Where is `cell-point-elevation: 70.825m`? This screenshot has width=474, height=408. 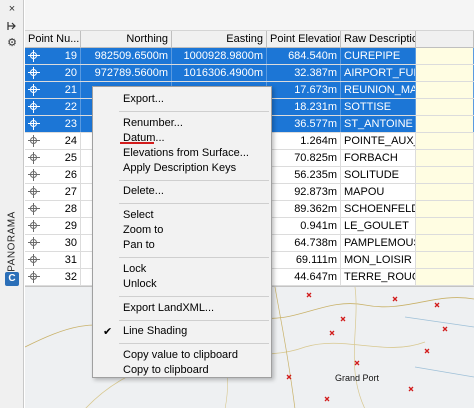
cell-point-elevation: 70.825m is located at coordinates (304, 158).